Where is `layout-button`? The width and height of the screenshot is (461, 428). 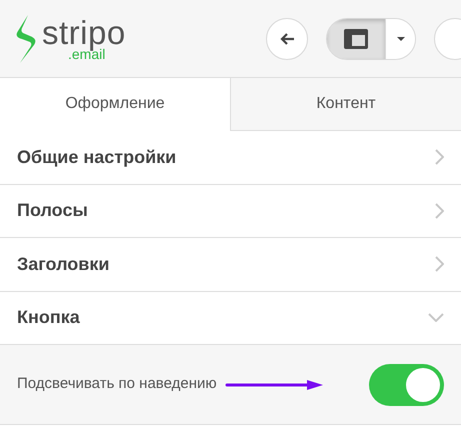 layout-button is located at coordinates (356, 38).